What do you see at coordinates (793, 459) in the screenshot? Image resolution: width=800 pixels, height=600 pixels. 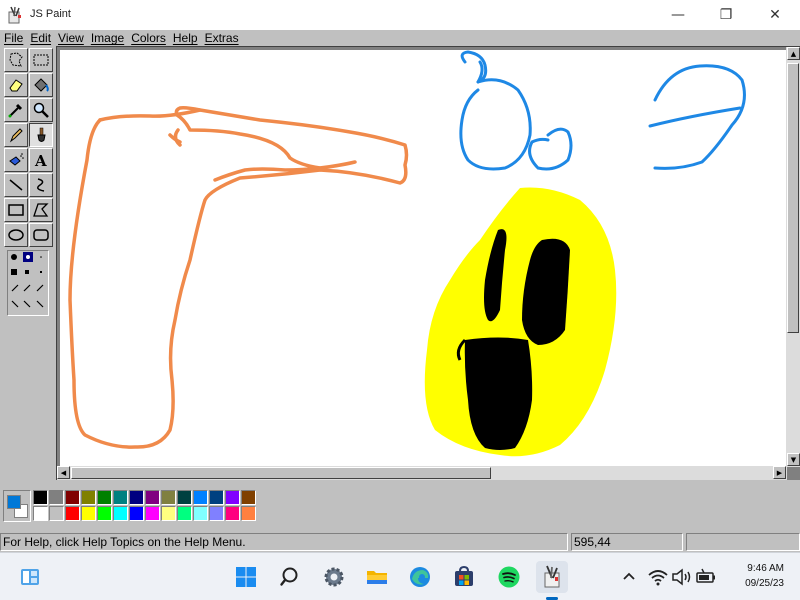 I see `scroll-down-button: ▼` at bounding box center [793, 459].